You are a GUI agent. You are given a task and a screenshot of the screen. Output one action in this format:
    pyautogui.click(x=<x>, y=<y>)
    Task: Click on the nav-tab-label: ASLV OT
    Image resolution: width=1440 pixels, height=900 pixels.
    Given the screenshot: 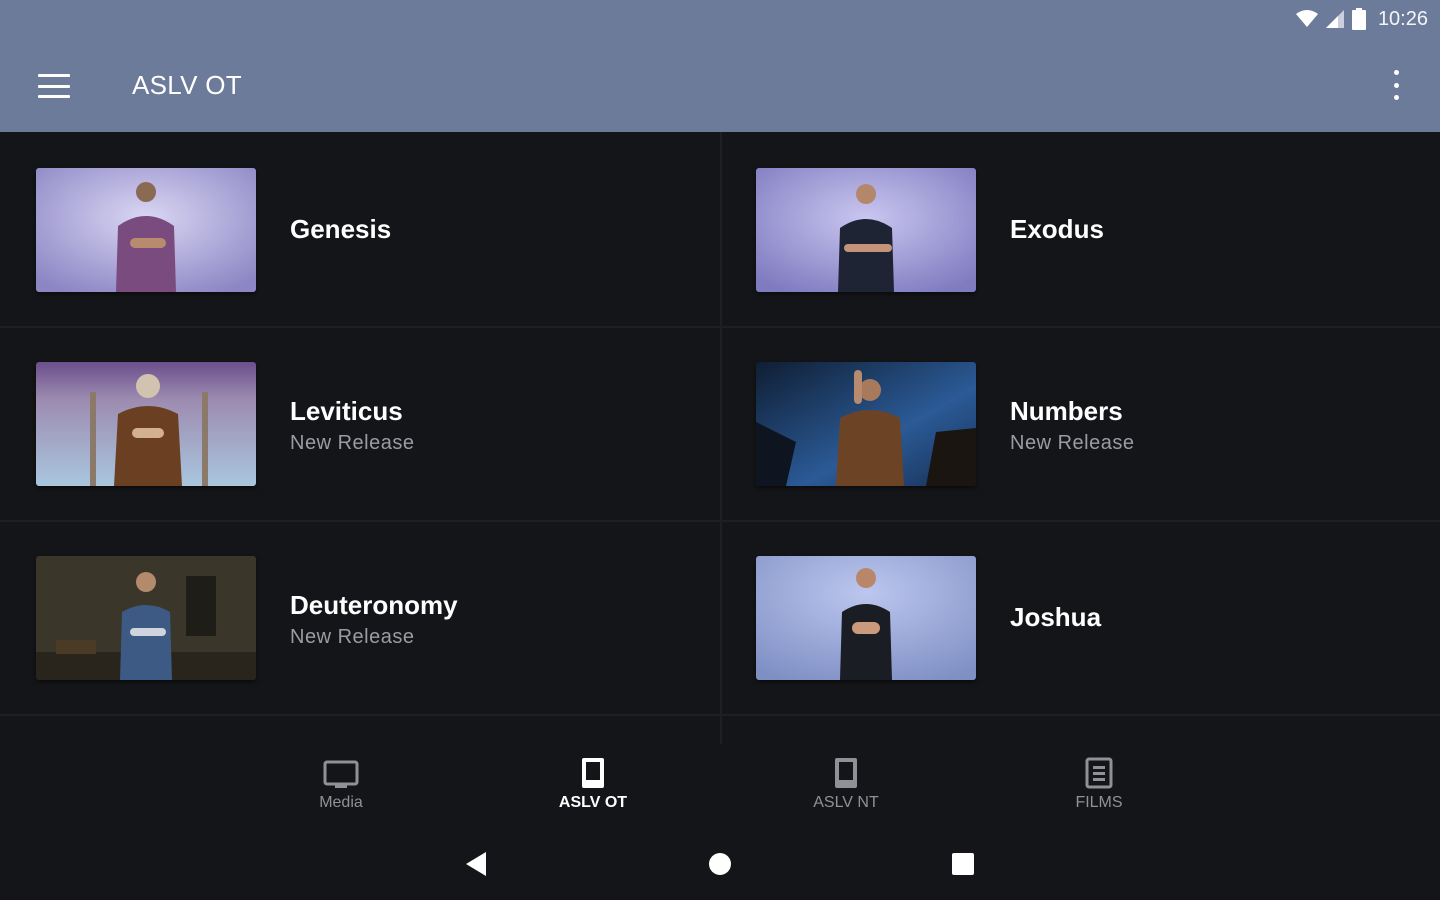 What is the action you would take?
    pyautogui.click(x=593, y=802)
    